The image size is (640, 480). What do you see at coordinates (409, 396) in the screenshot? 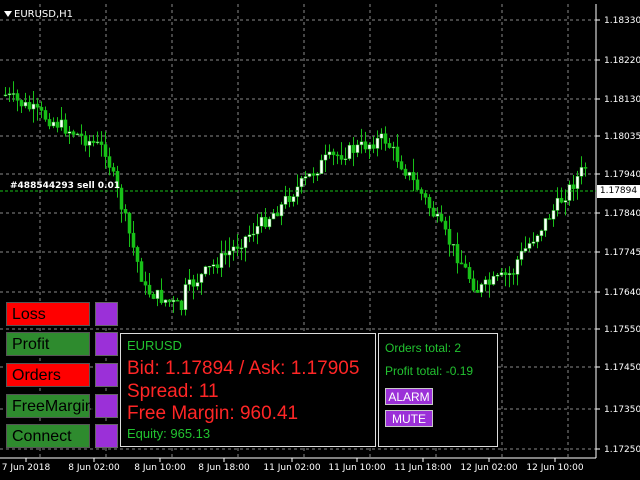
I see `alarm-button: ALARM` at bounding box center [409, 396].